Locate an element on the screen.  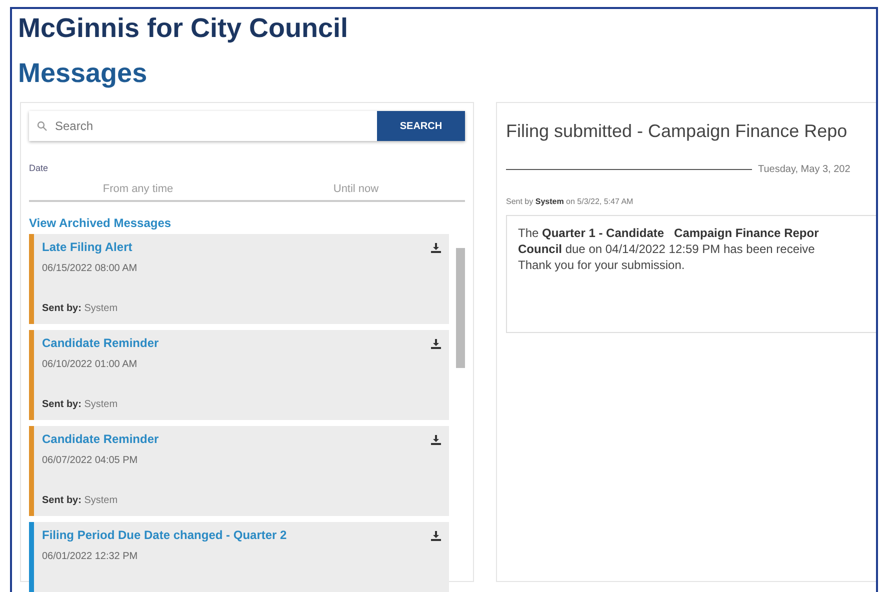
search-field: Search is located at coordinates (211, 126).